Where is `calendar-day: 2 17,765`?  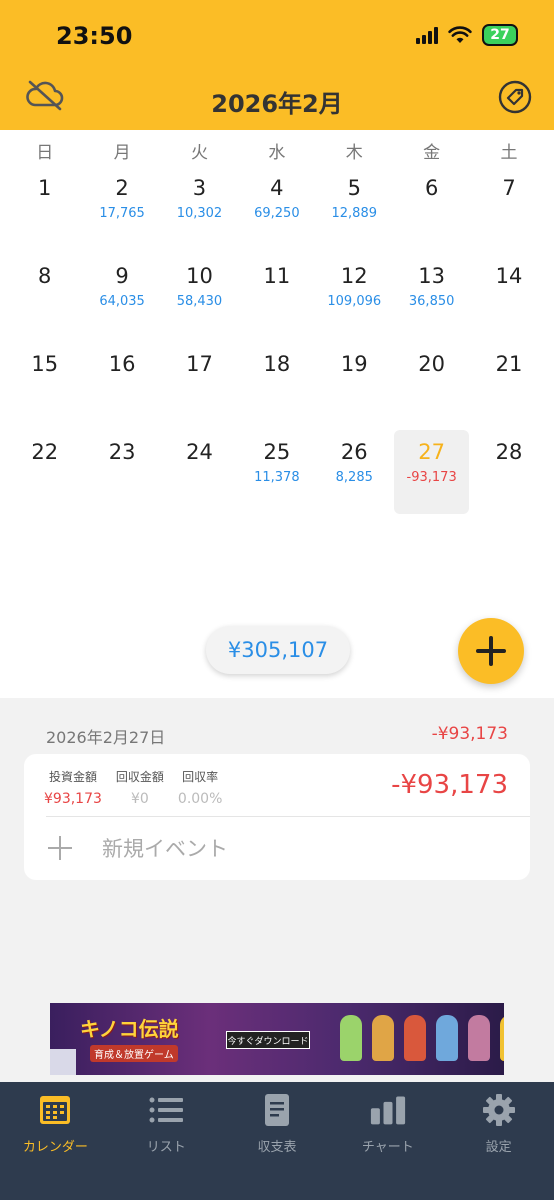
calendar-day: 2 17,765 is located at coordinates (121, 210).